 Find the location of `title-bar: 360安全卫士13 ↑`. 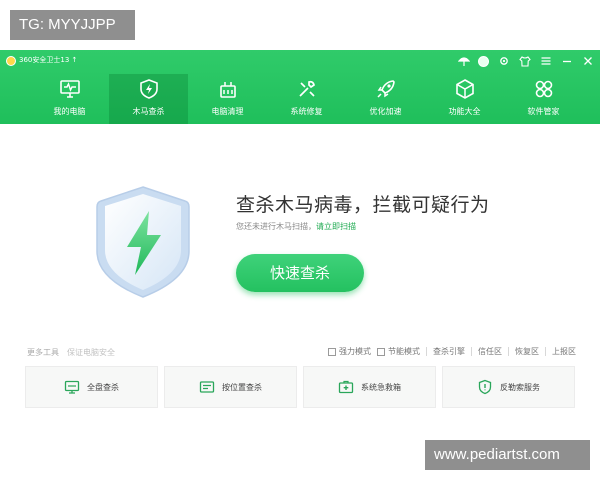

title-bar: 360安全卫士13 ↑ is located at coordinates (300, 61).